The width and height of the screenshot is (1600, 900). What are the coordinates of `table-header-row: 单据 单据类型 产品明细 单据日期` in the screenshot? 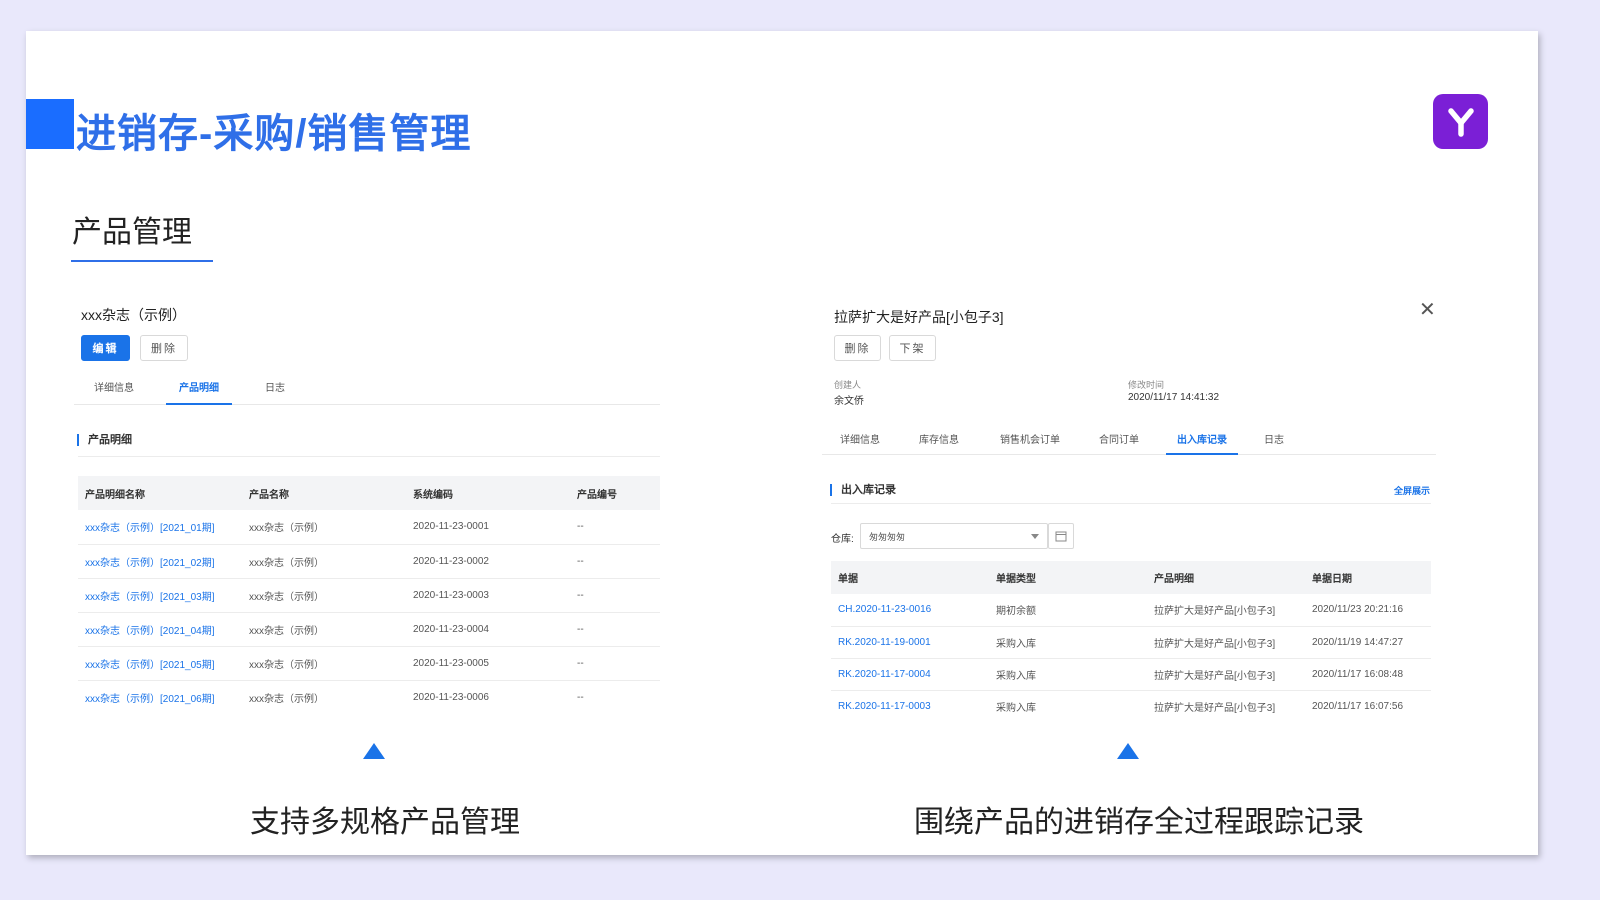 It's located at (1131, 577).